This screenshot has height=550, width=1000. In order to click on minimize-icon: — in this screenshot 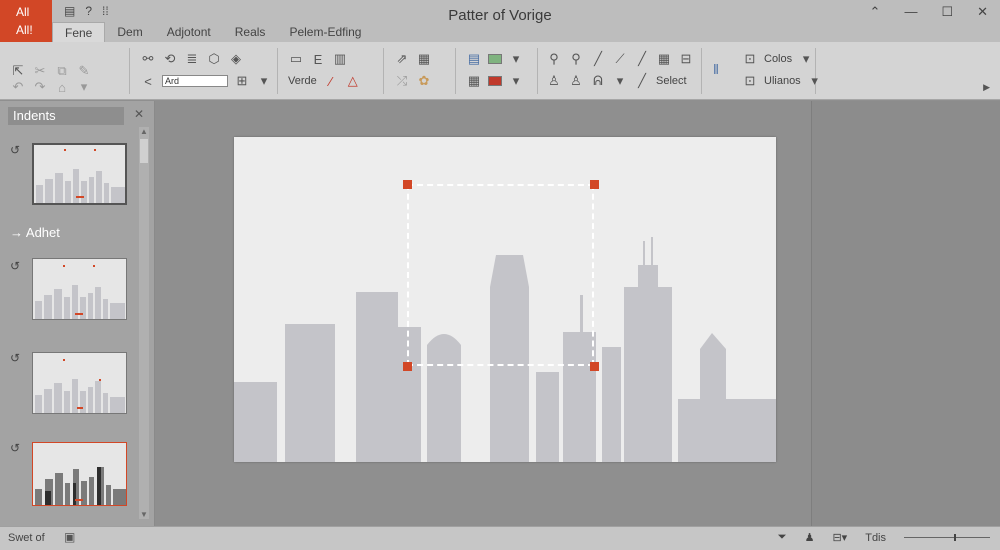, I will do `click(910, 12)`.